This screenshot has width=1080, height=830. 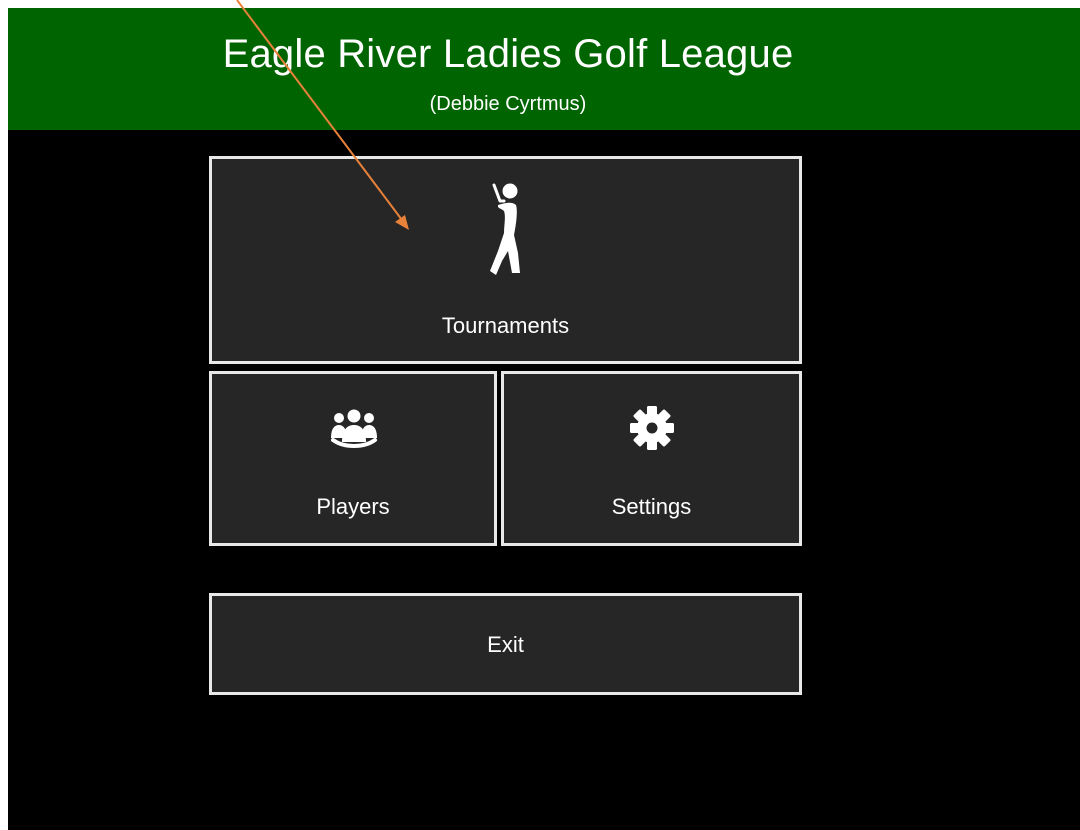 I want to click on app-title: Eagle River Ladies Golf League, so click(x=508, y=54).